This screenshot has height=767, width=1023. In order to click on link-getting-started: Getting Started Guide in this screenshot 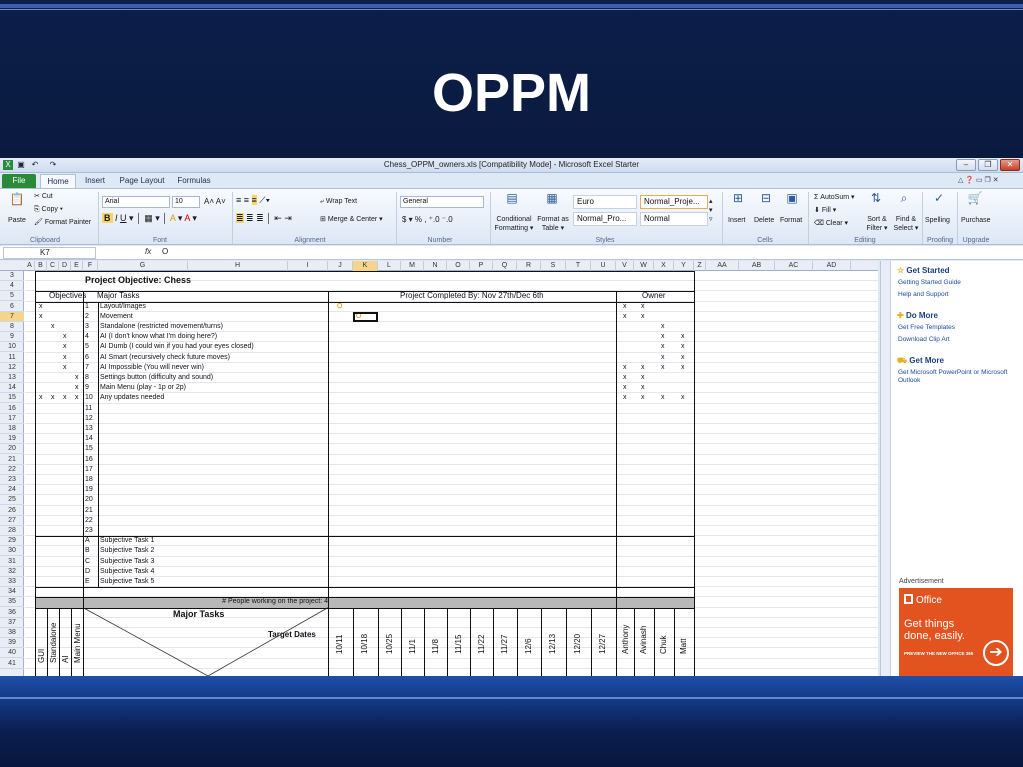, I will do `click(959, 283)`.